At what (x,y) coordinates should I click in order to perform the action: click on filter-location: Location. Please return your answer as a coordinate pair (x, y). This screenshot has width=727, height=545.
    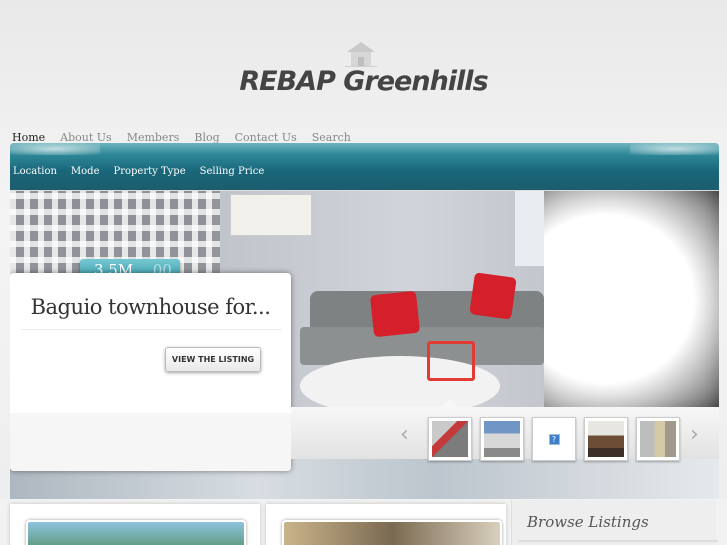
    Looking at the image, I should click on (35, 171).